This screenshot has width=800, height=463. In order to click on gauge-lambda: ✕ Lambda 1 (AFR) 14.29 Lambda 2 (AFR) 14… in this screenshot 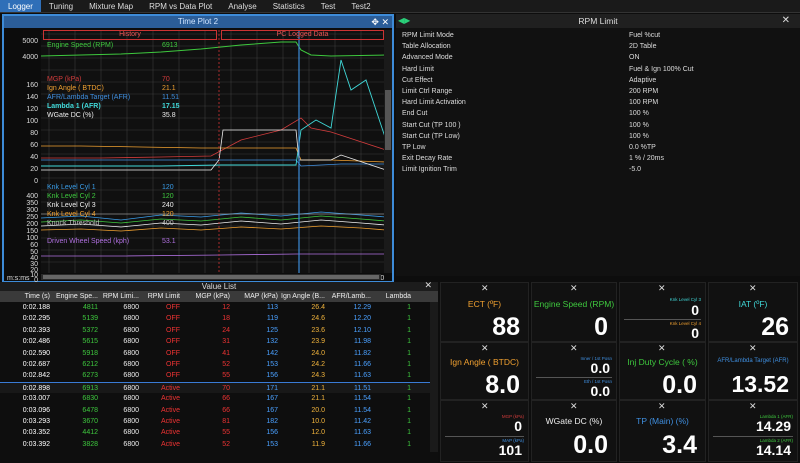, I will do `click(753, 431)`.